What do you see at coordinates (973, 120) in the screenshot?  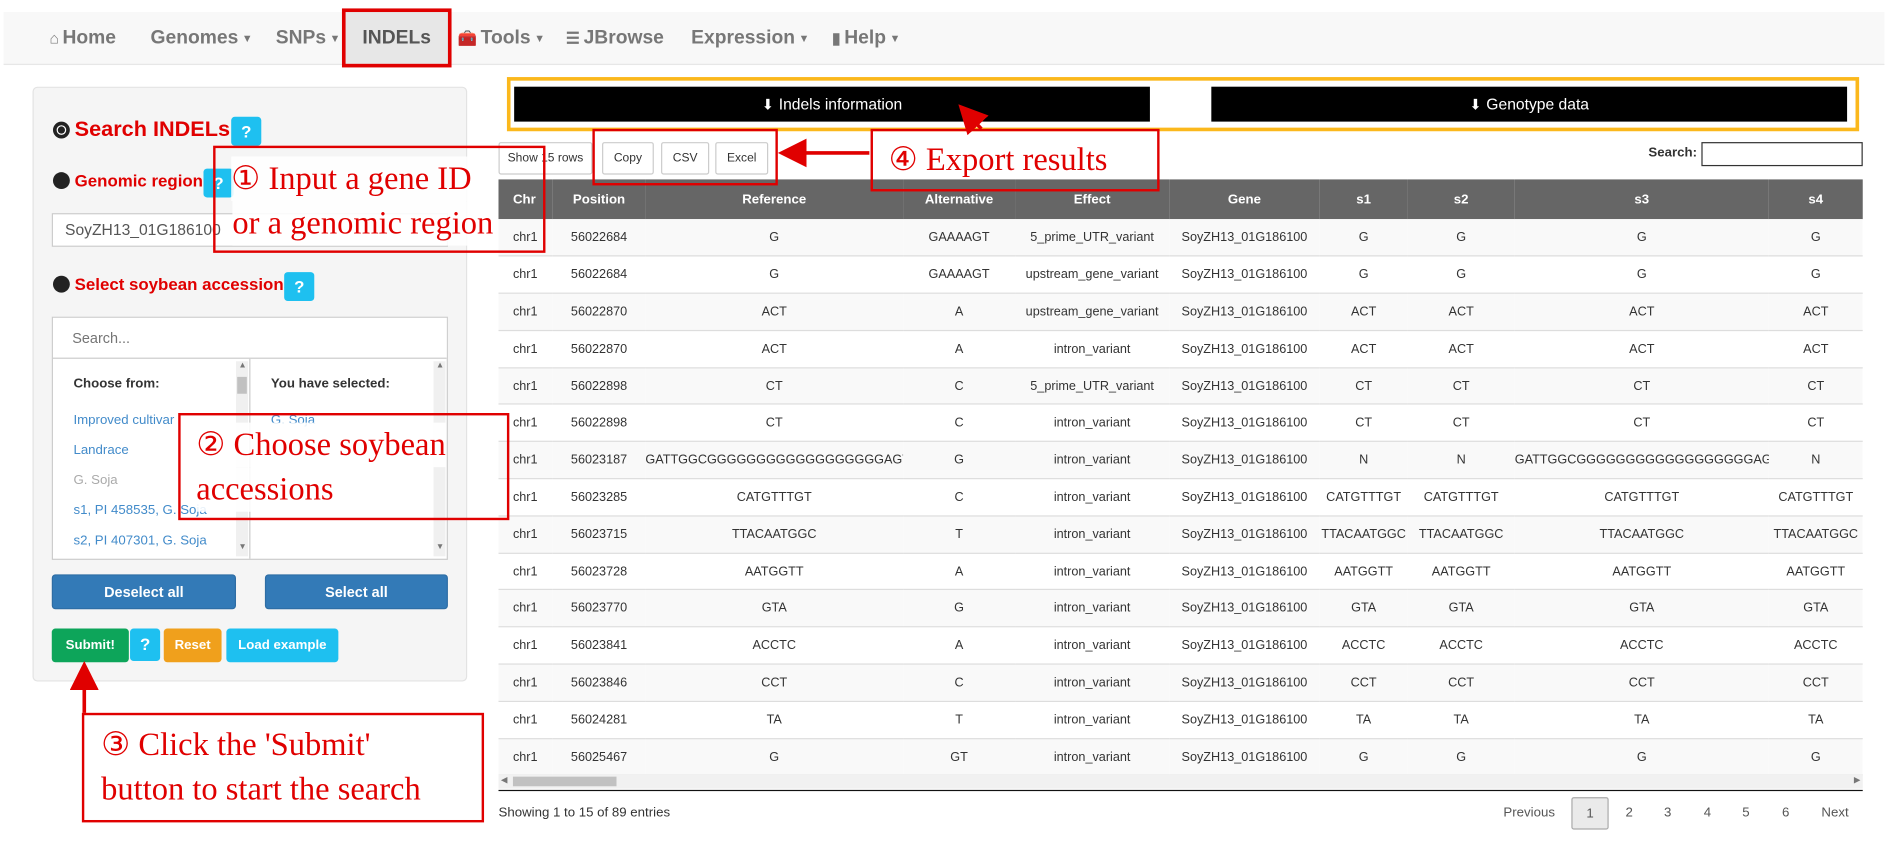 I see `arrow-to-indels-info` at bounding box center [973, 120].